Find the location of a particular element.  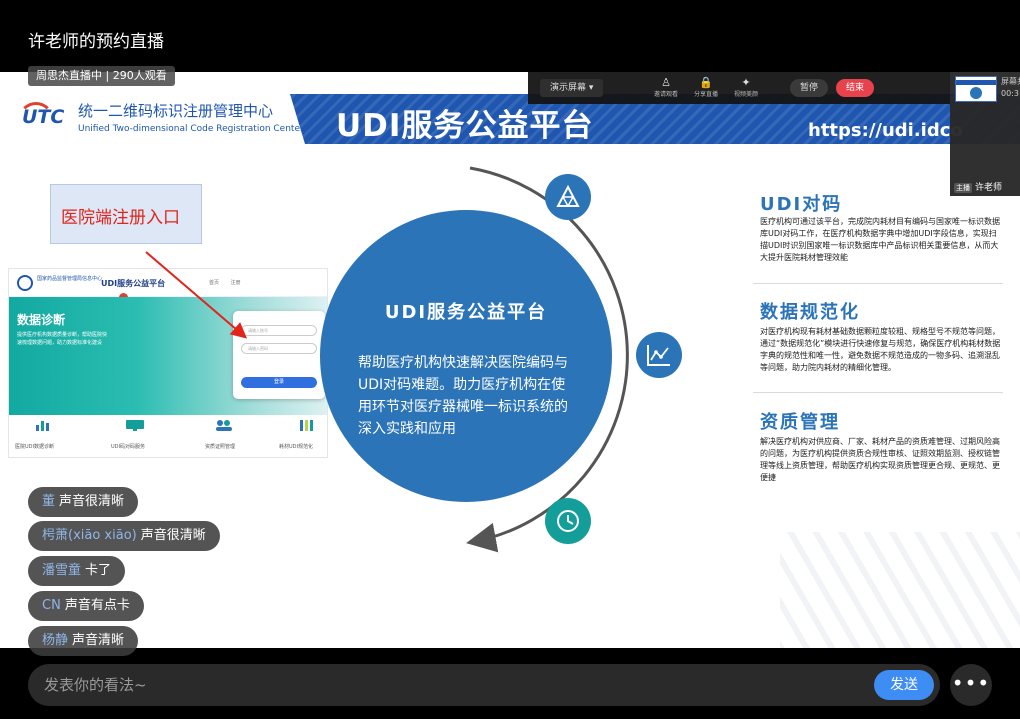

triangle-network-icon is located at coordinates (568, 196).